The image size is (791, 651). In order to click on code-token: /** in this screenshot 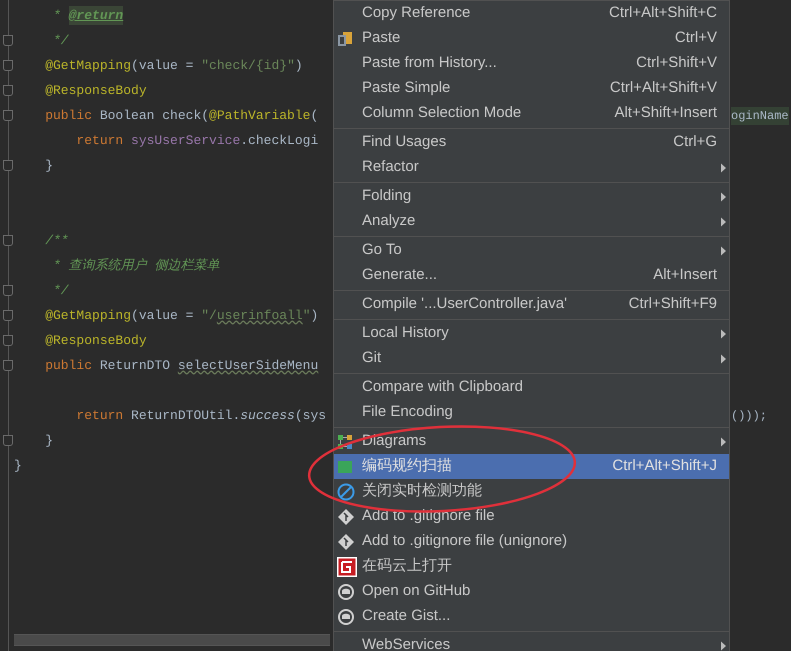, I will do `click(56, 241)`.